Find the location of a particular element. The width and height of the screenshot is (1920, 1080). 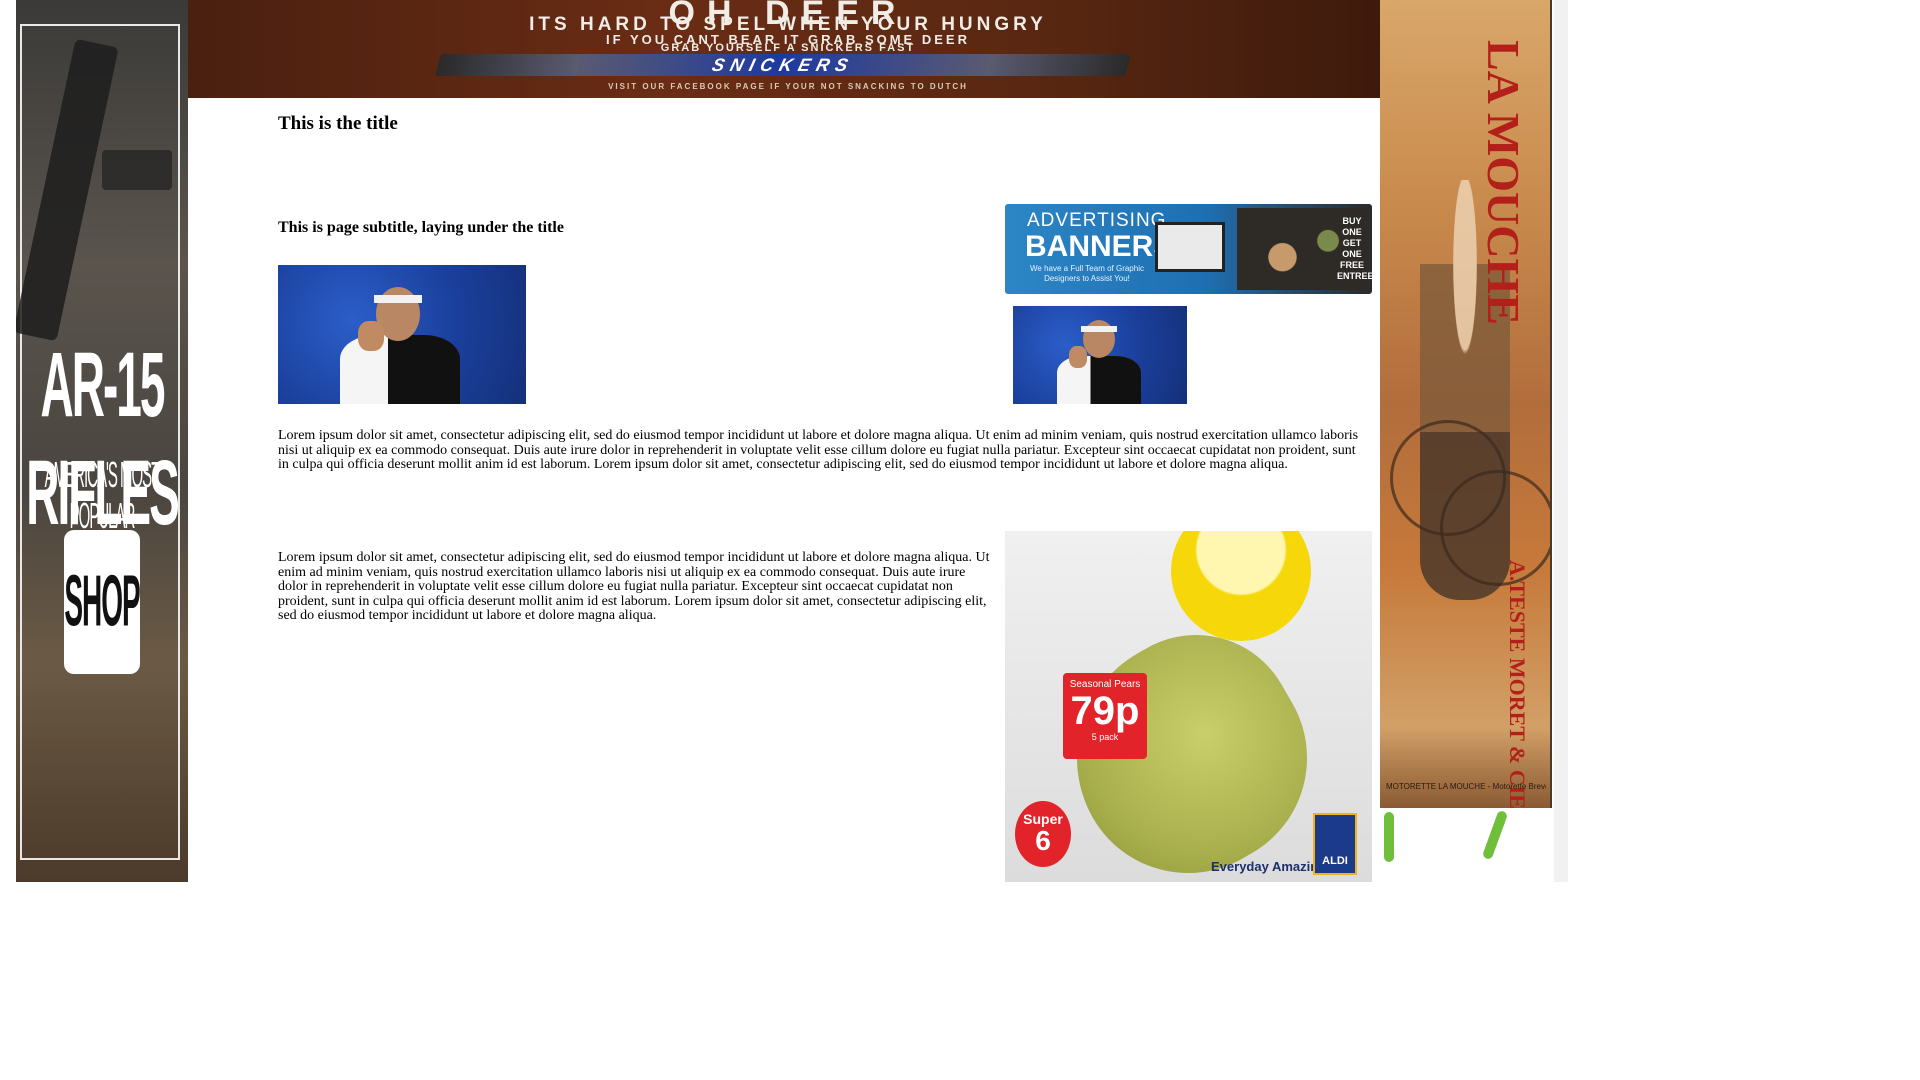

ad-slogan: Everyday Amazing. is located at coordinates (1270, 866).